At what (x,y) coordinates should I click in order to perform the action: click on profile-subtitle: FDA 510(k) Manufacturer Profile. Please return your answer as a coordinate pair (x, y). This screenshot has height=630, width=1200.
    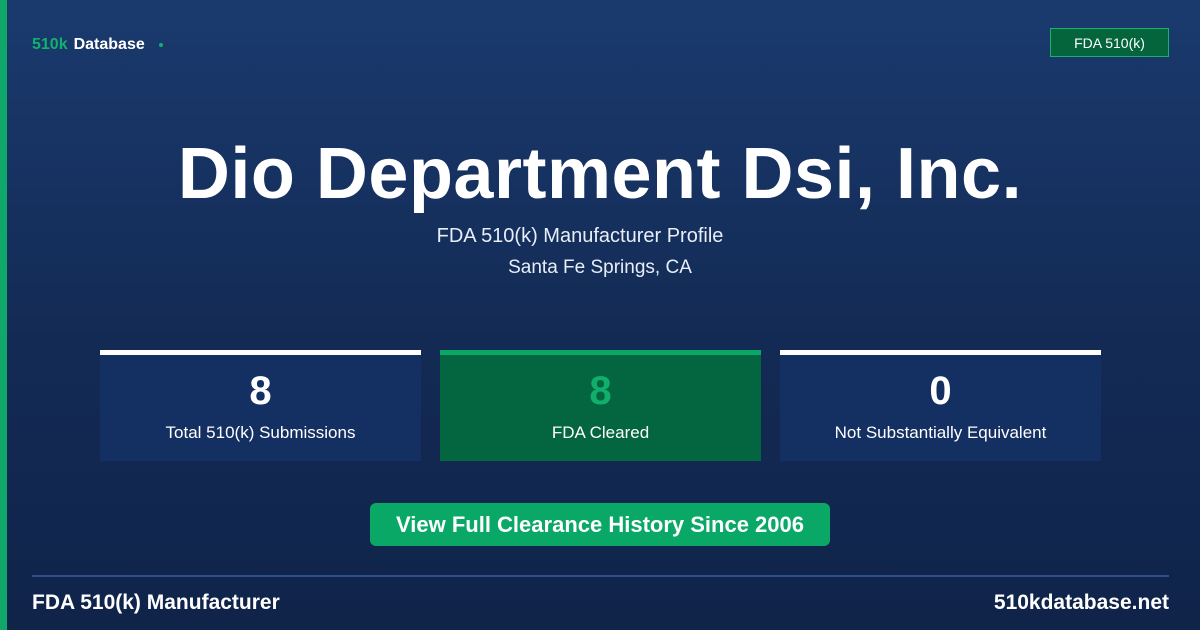
    Looking at the image, I should click on (580, 236).